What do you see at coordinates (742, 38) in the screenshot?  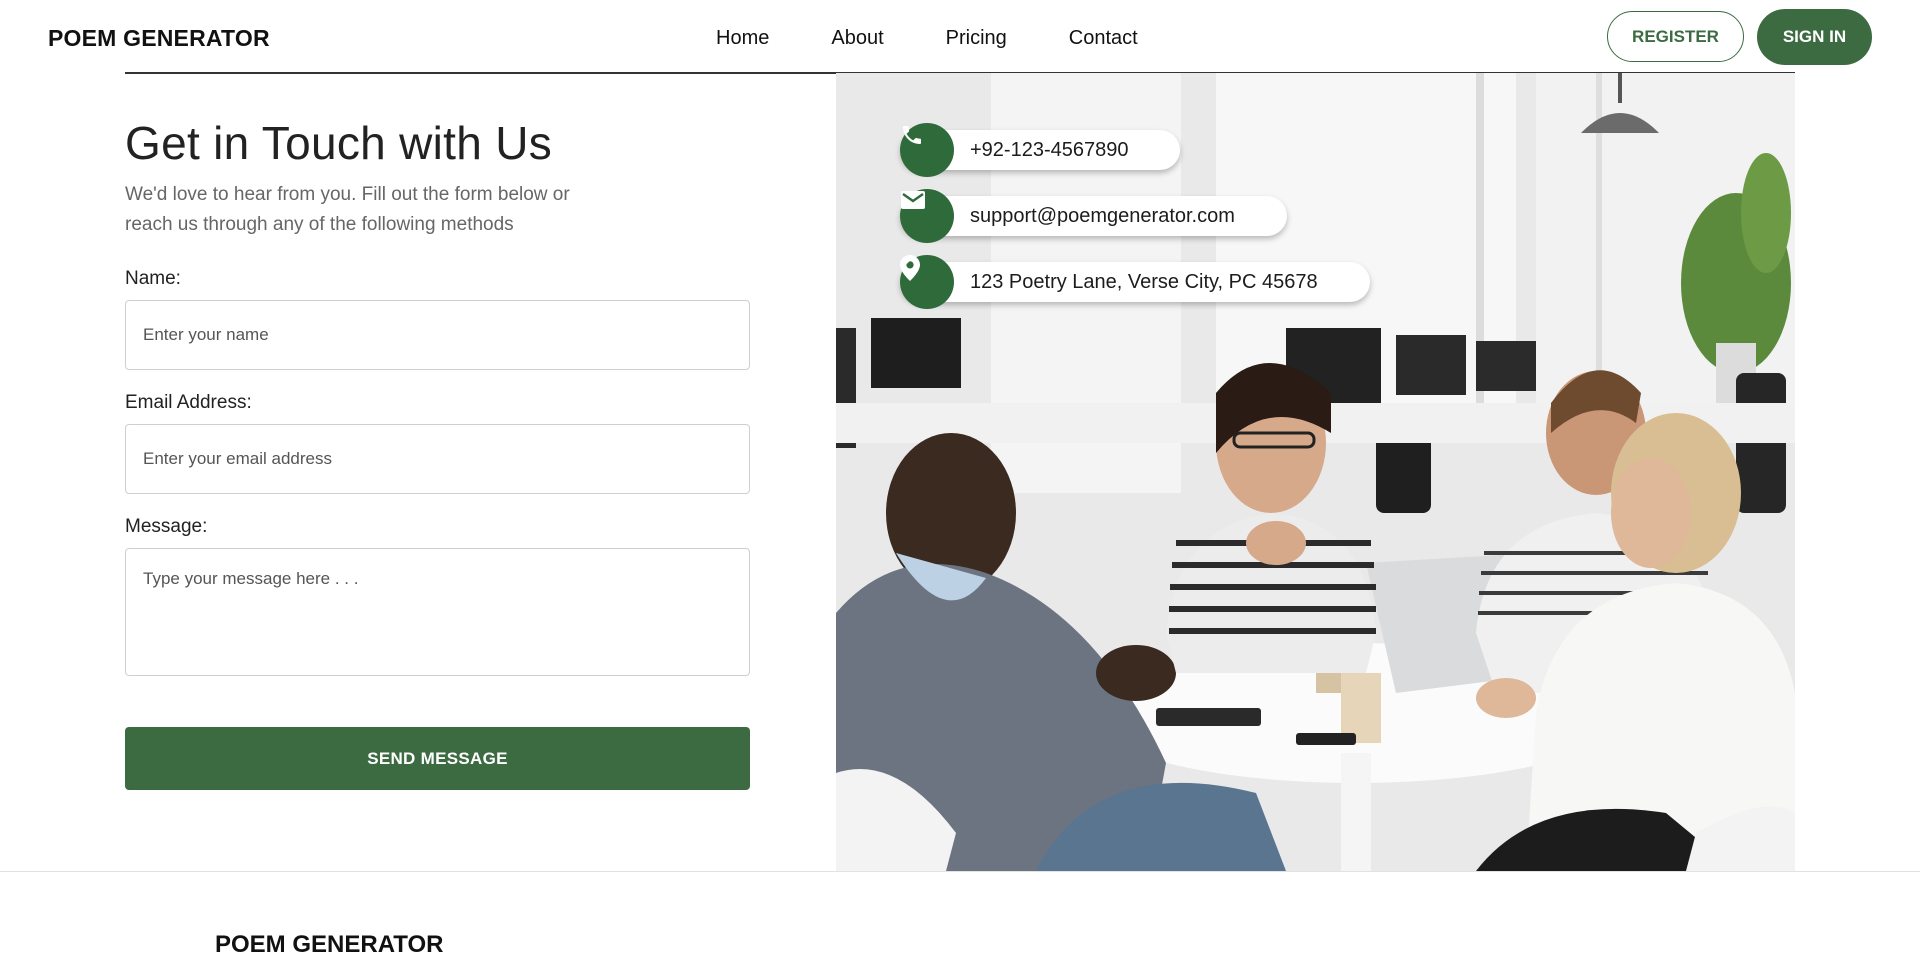 I see `nav-home: Home` at bounding box center [742, 38].